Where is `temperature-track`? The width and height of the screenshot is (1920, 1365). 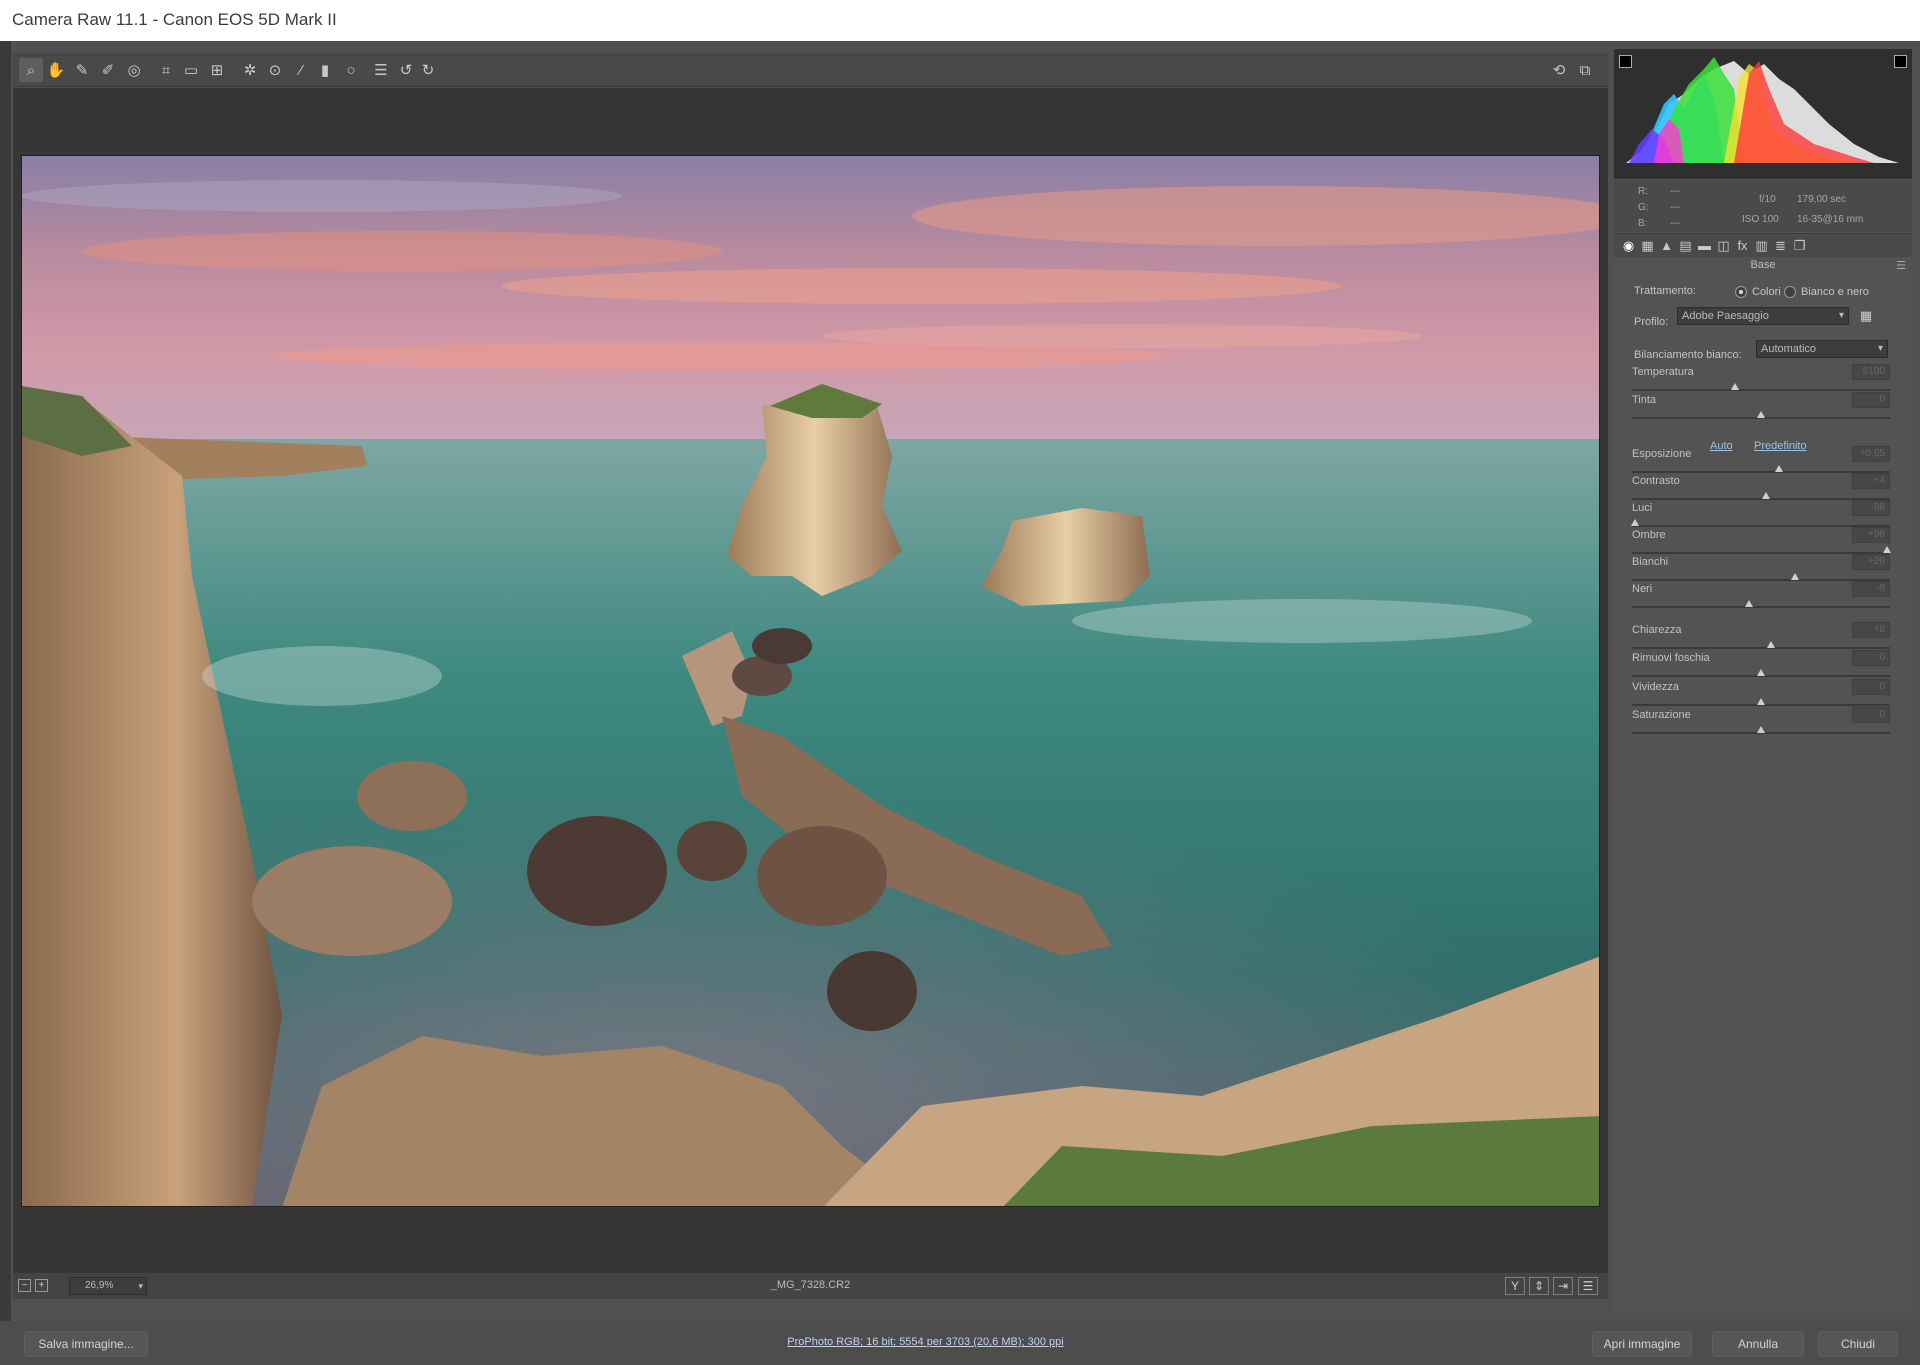
temperature-track is located at coordinates (1761, 390).